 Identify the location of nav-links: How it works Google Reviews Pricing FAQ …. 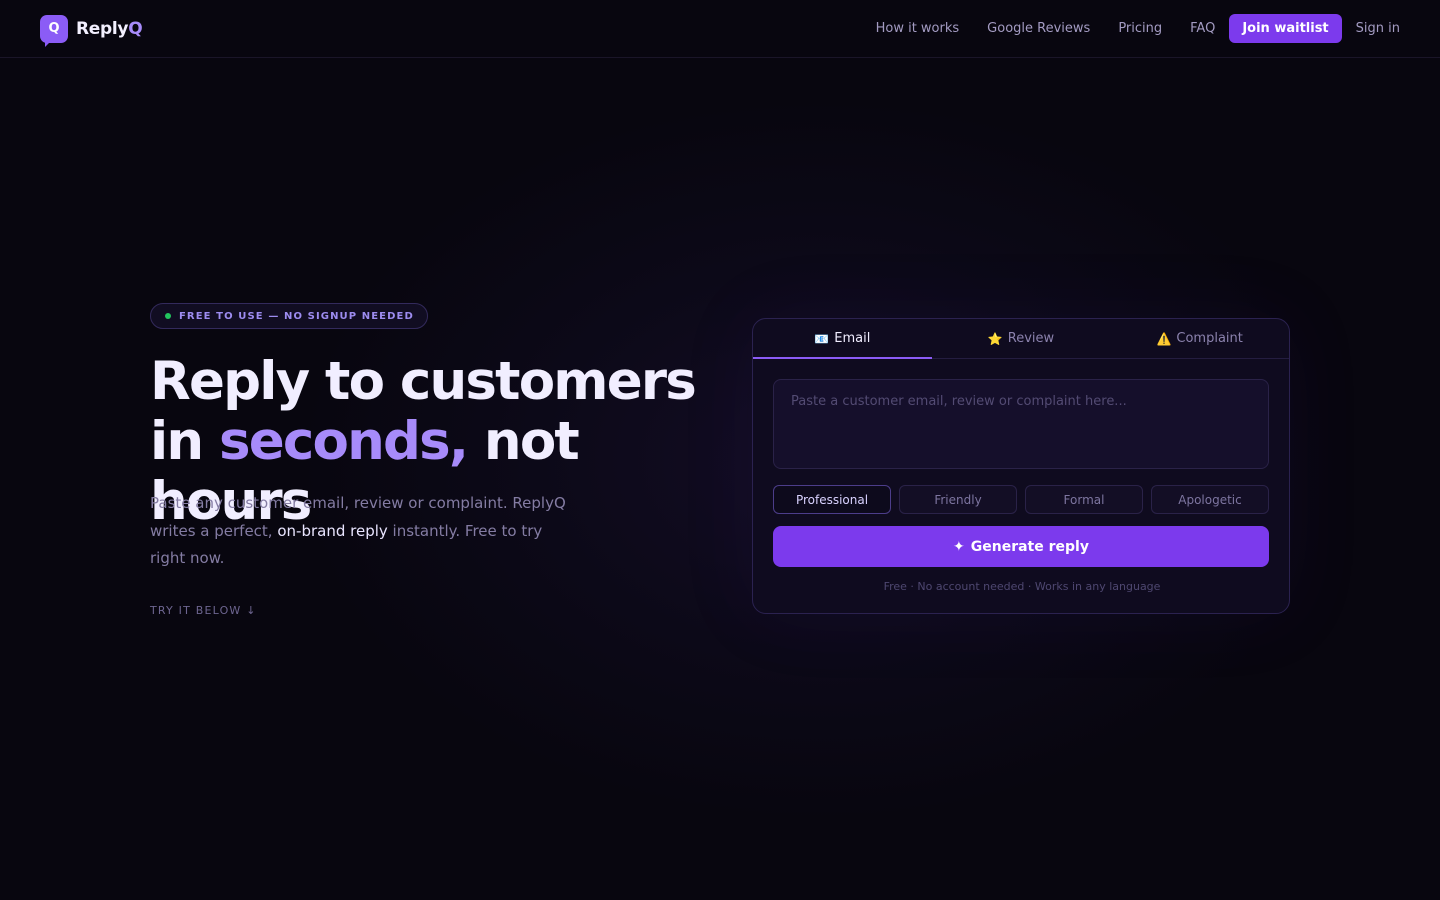
(1124, 28).